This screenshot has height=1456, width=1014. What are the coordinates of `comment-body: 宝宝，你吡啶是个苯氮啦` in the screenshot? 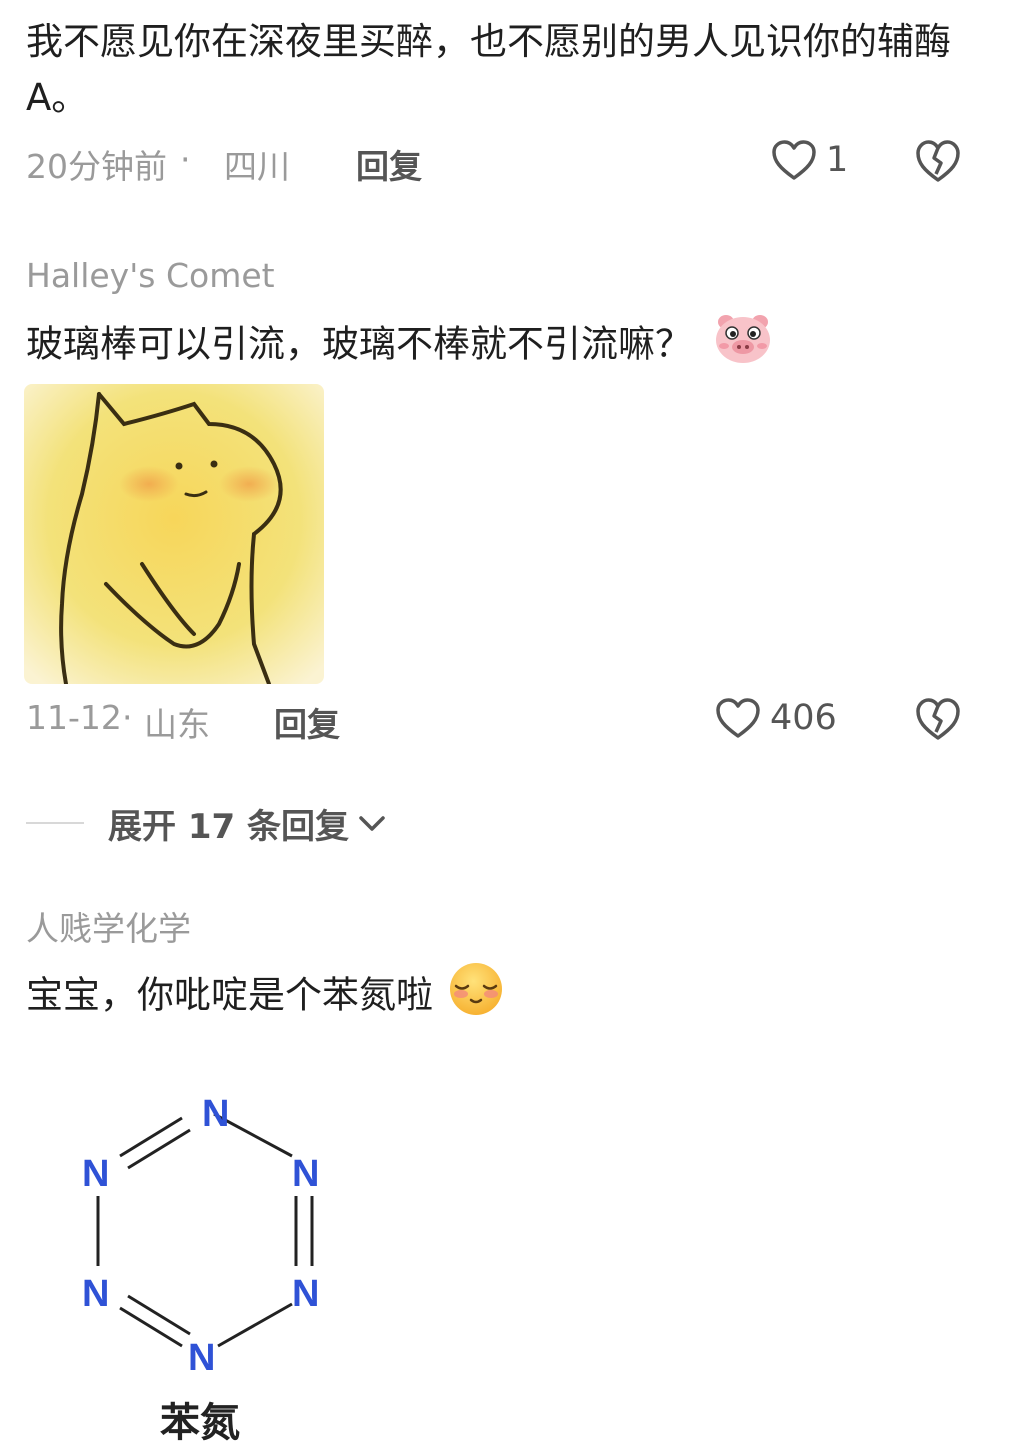 It's located at (496, 997).